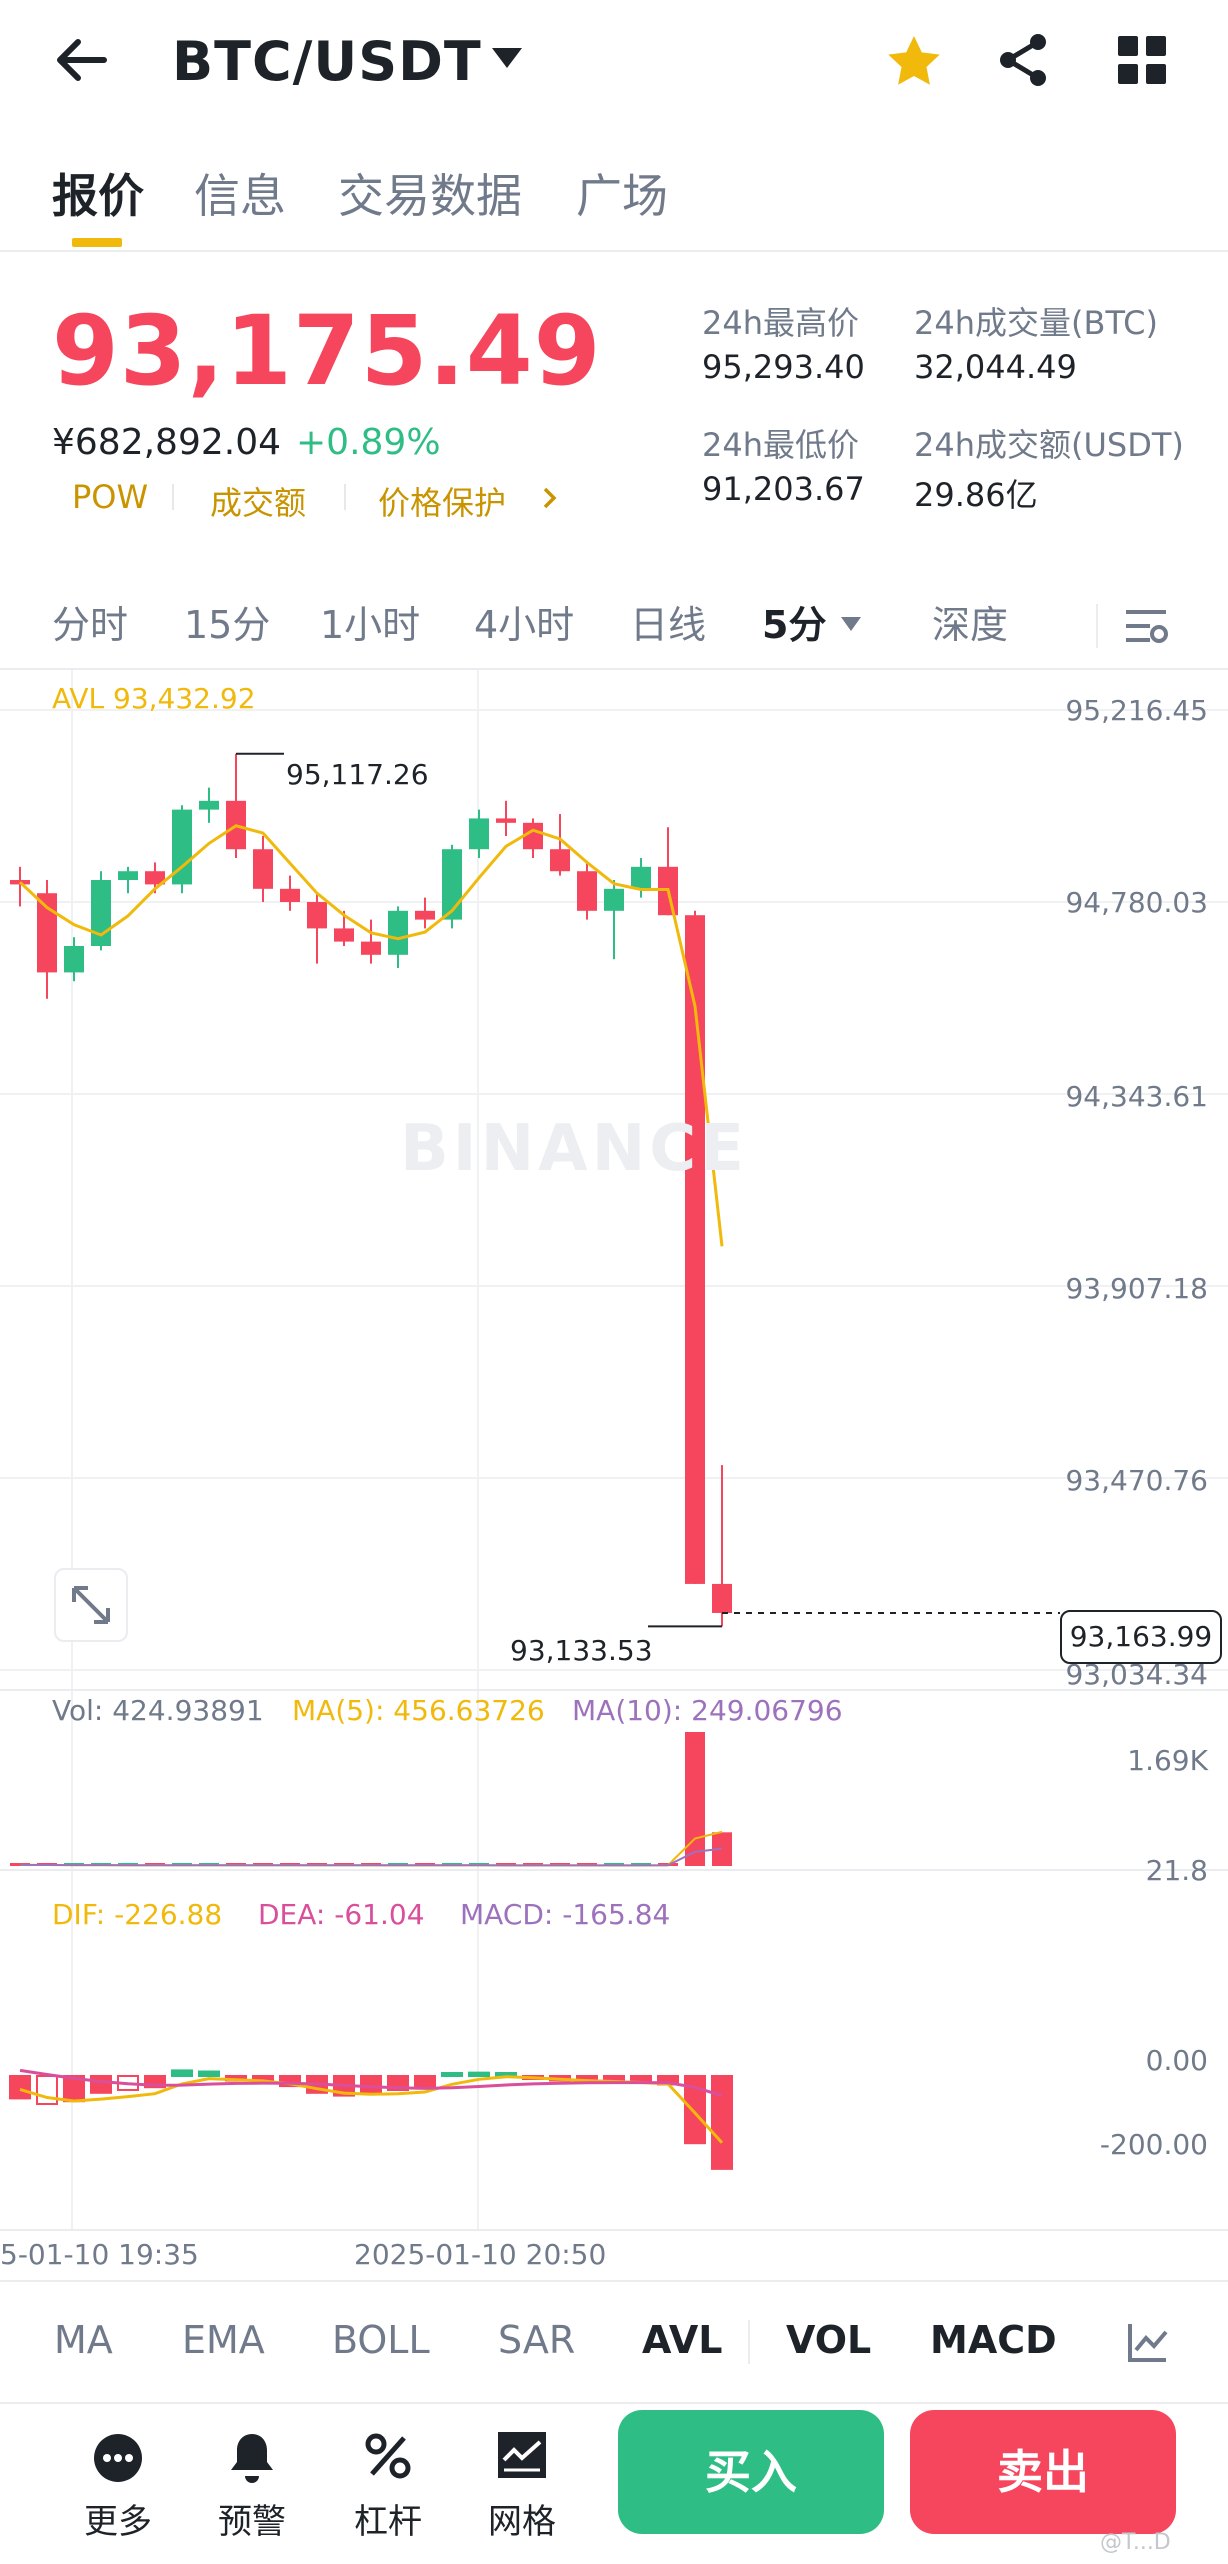 This screenshot has width=1228, height=2564. I want to click on indicator-ma: MA, so click(83, 2340).